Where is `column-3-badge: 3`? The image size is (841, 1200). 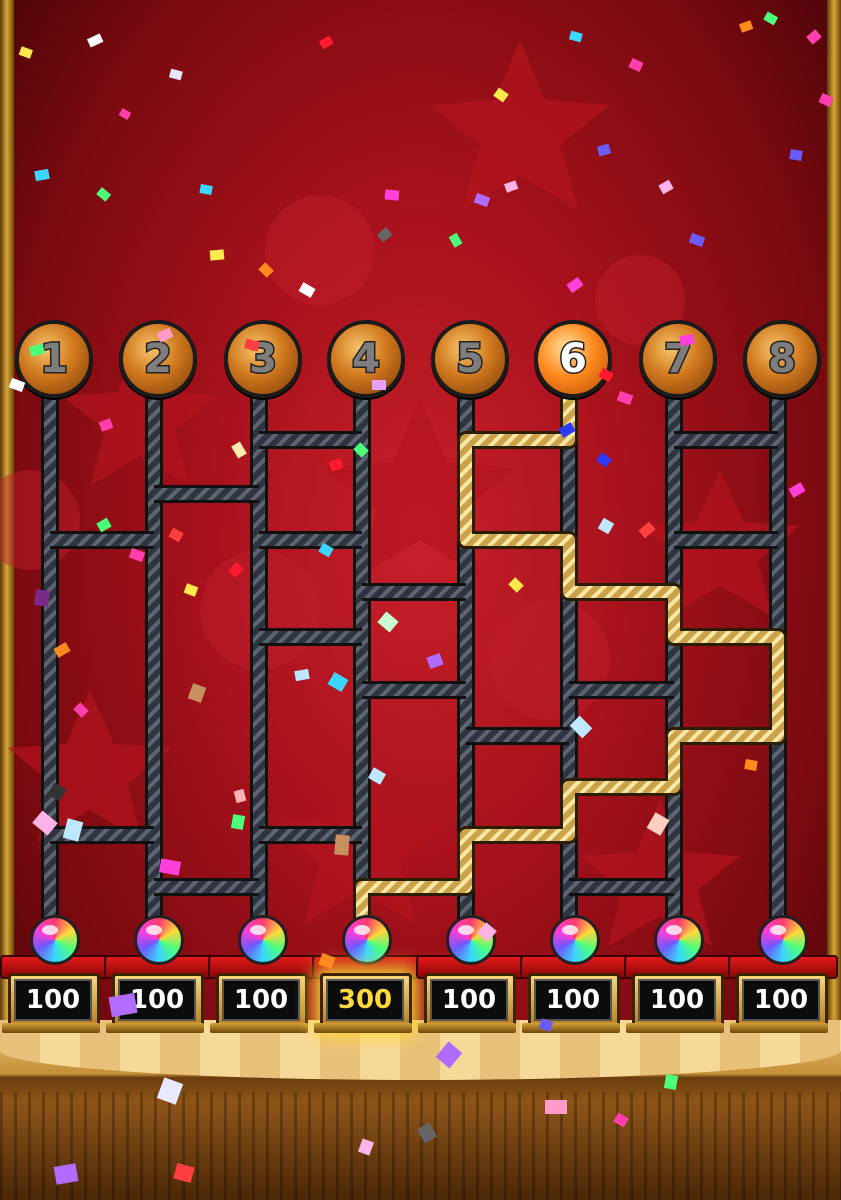 column-3-badge: 3 is located at coordinates (263, 359).